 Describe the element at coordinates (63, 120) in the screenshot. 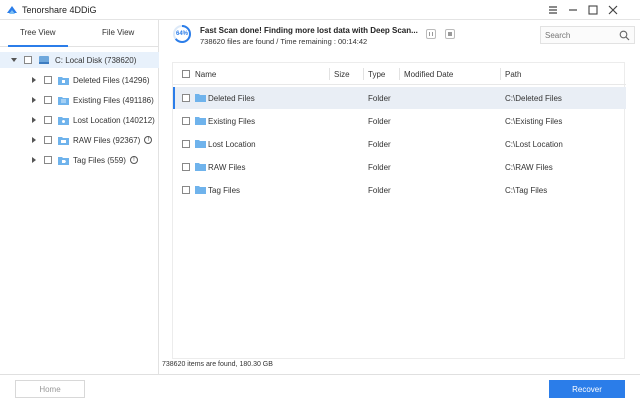

I see `location-folder-icon` at that location.